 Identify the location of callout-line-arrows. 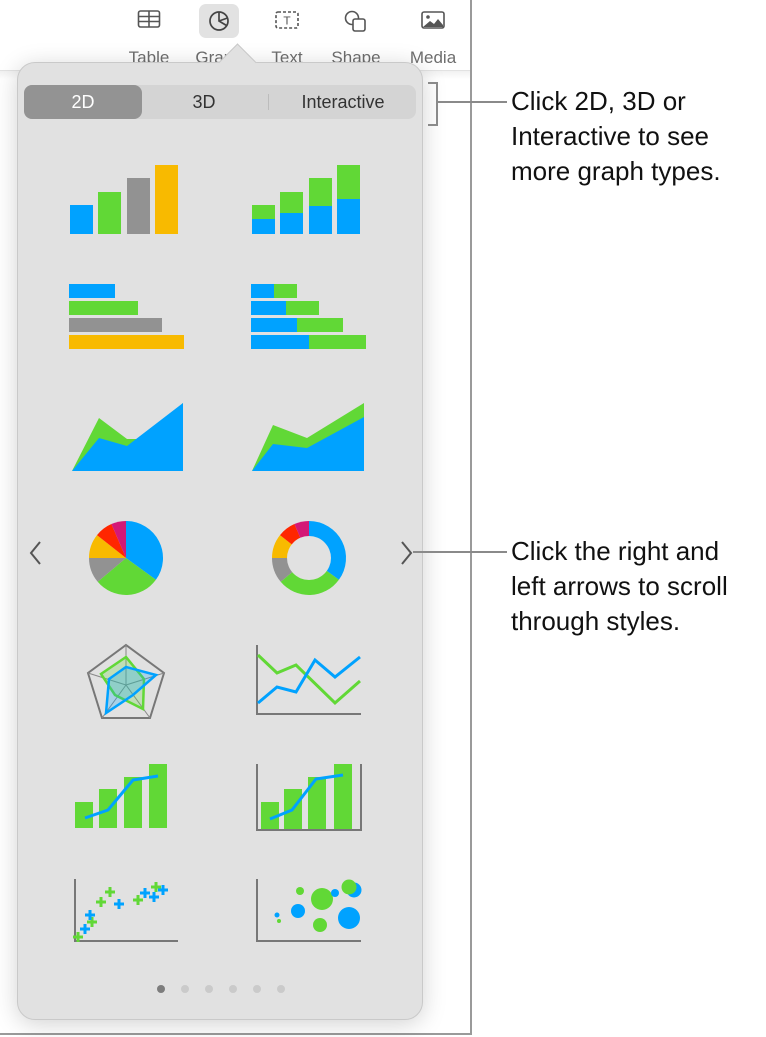
(460, 552).